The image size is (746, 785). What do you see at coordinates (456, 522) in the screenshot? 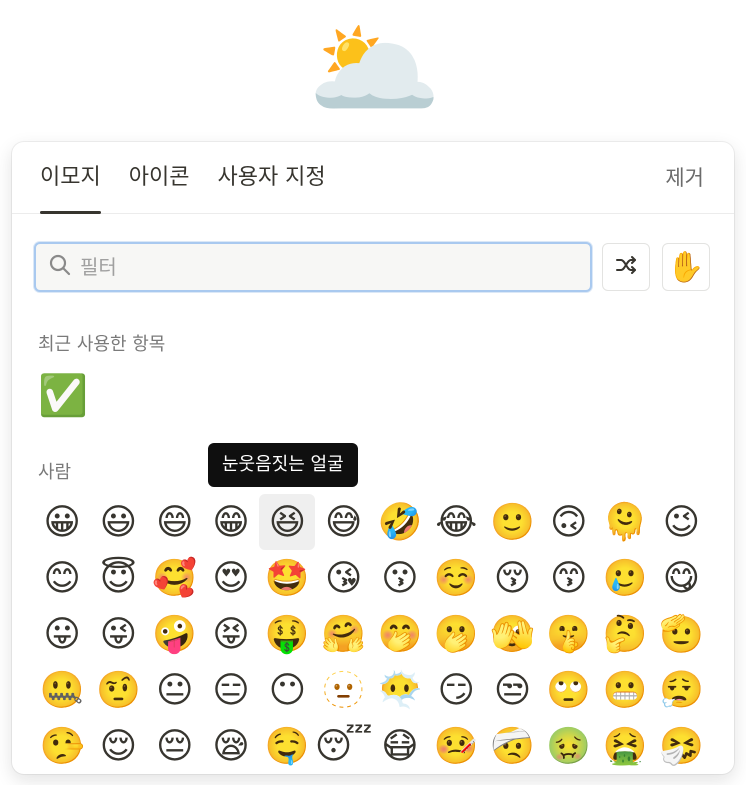
I see `emoji-cell: 😂` at bounding box center [456, 522].